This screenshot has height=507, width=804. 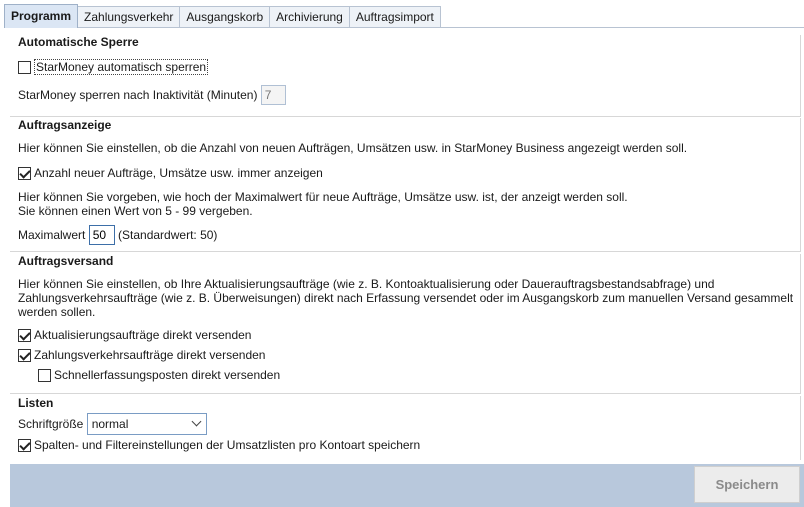 I want to click on show-count-checkbox, so click(x=24, y=173).